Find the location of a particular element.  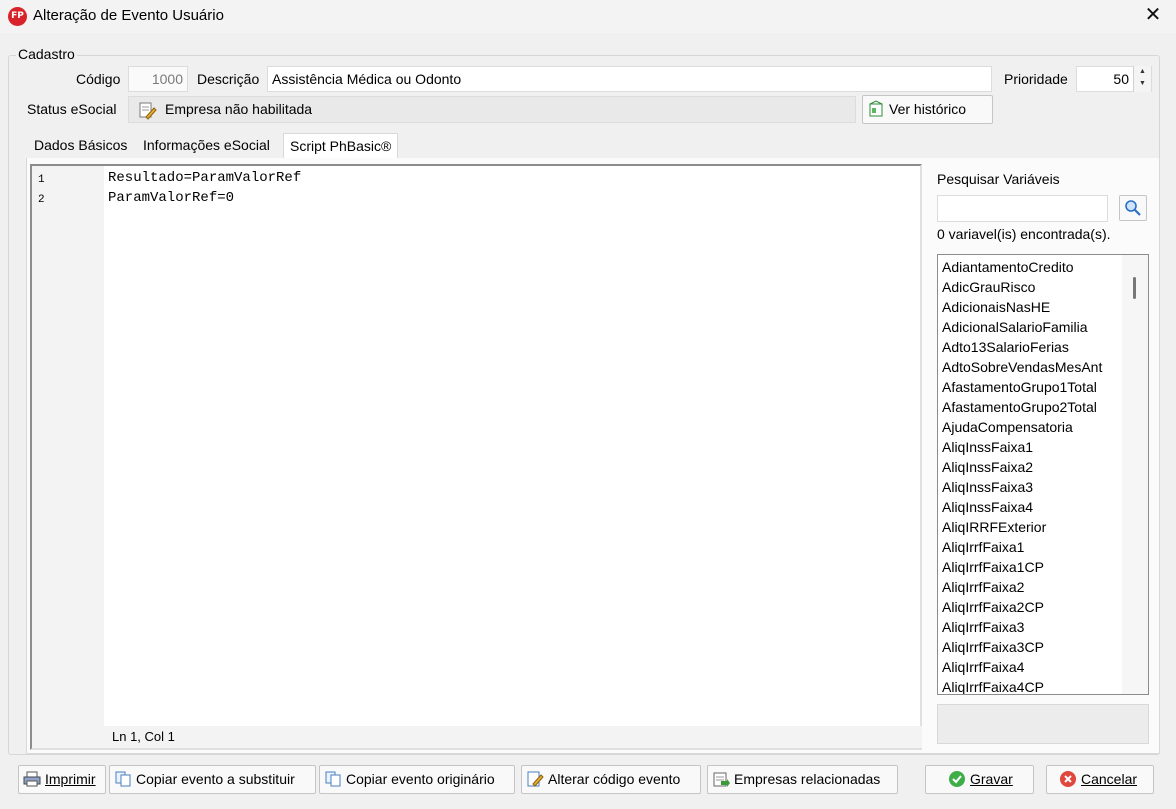

codigo-label: Código is located at coordinates (98, 79).